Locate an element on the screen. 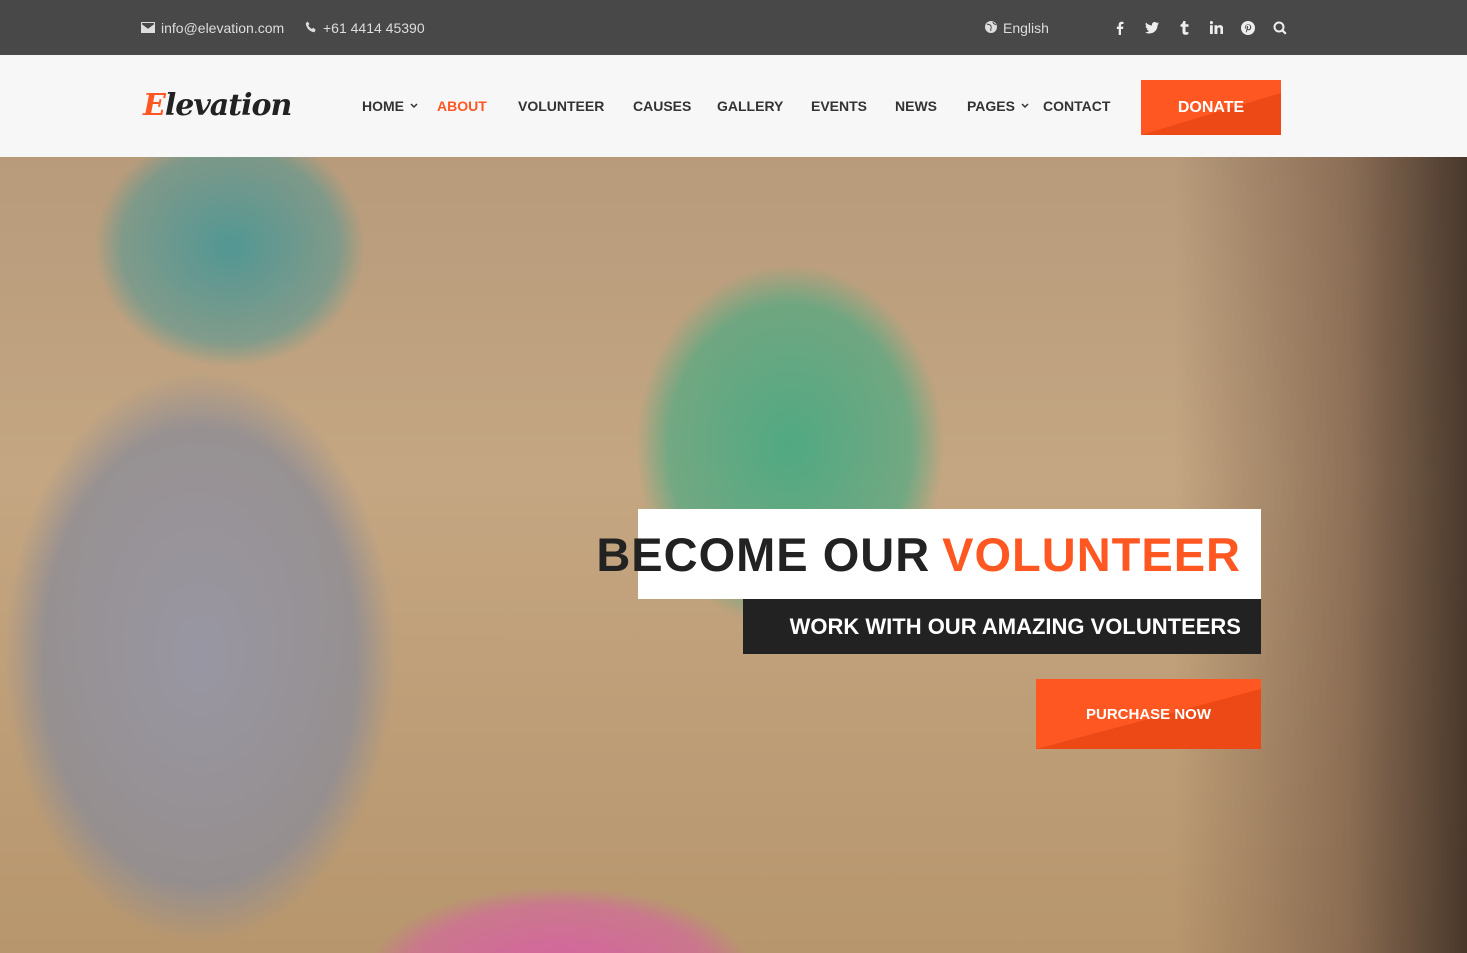 Image resolution: width=1467 pixels, height=953 pixels. nav-news-label: NEWS is located at coordinates (916, 106).